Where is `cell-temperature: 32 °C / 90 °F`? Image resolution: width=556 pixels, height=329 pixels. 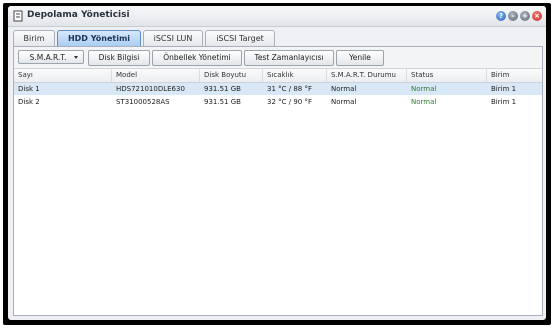
cell-temperature: 32 °C / 90 °F is located at coordinates (289, 102).